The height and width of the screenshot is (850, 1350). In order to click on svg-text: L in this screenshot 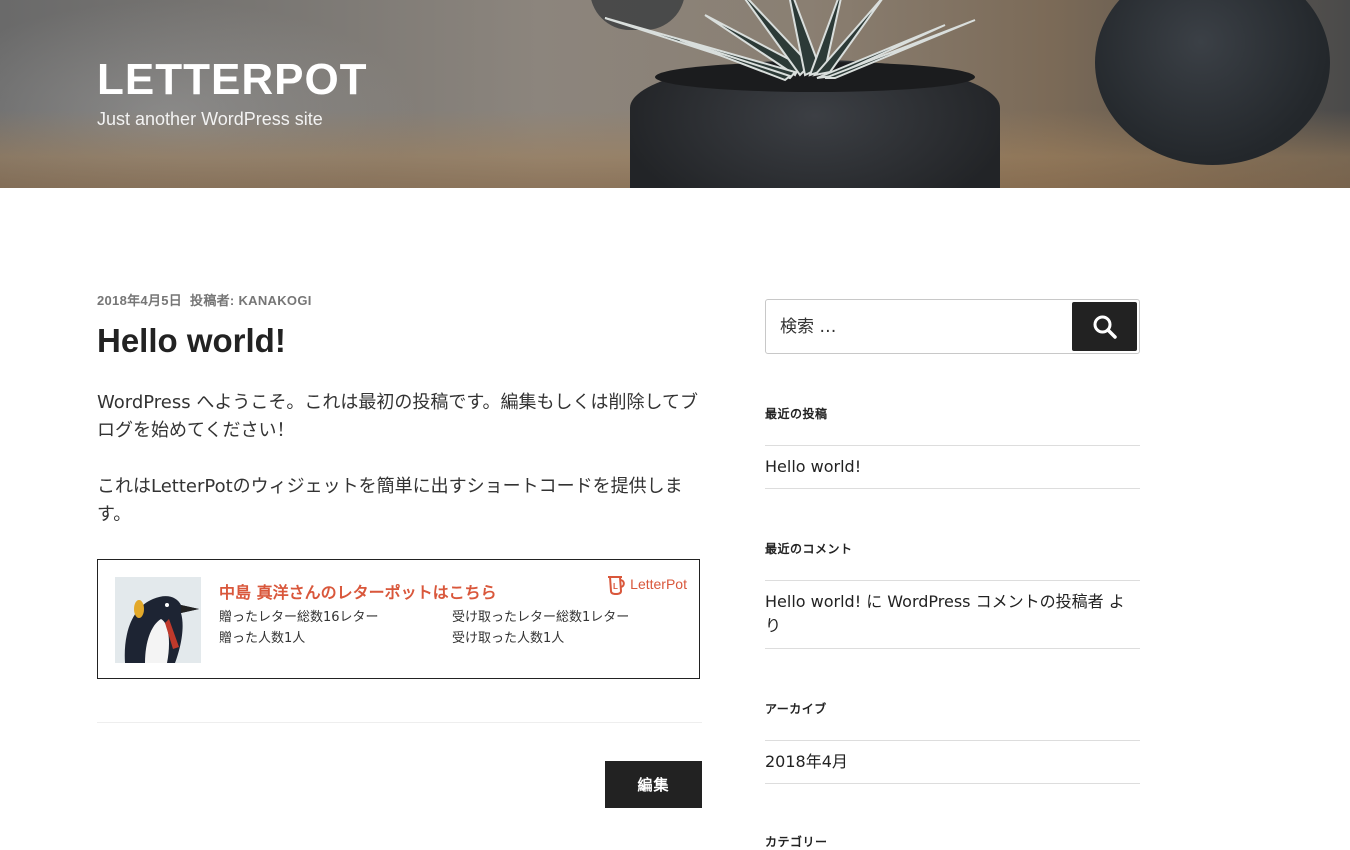, I will do `click(615, 586)`.